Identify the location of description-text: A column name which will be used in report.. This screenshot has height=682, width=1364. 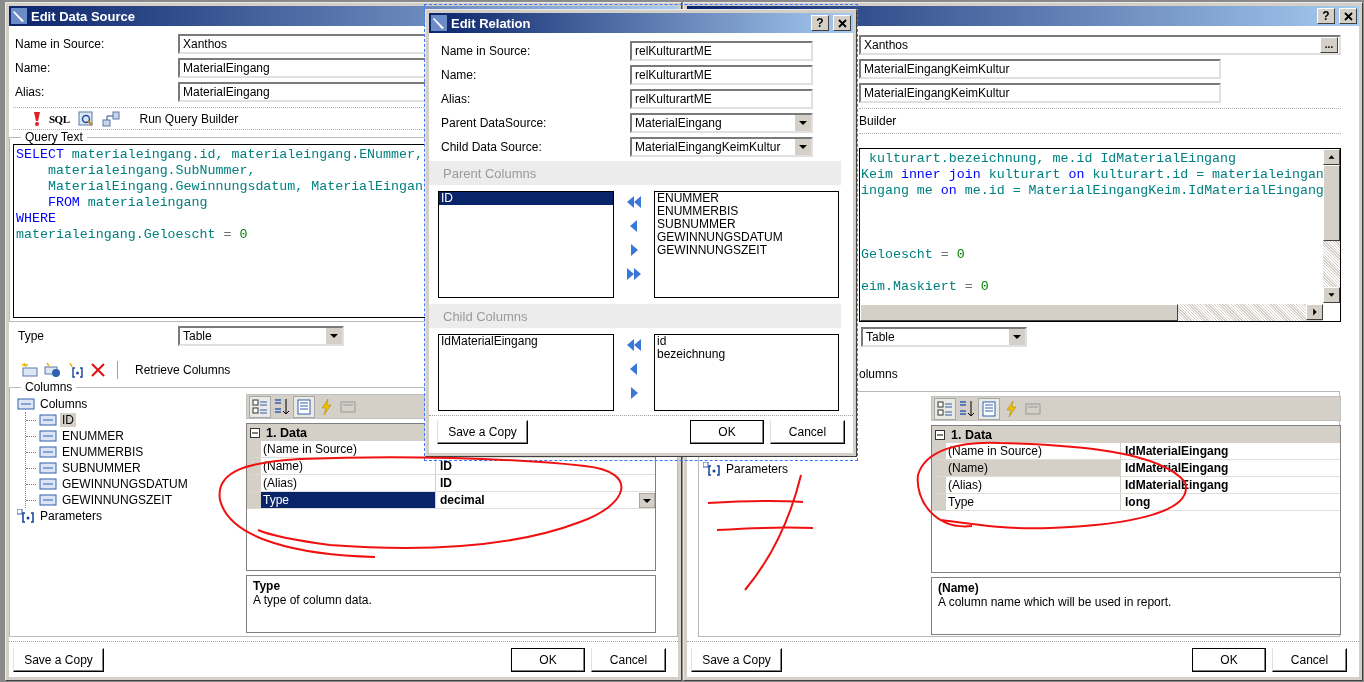
(1055, 602).